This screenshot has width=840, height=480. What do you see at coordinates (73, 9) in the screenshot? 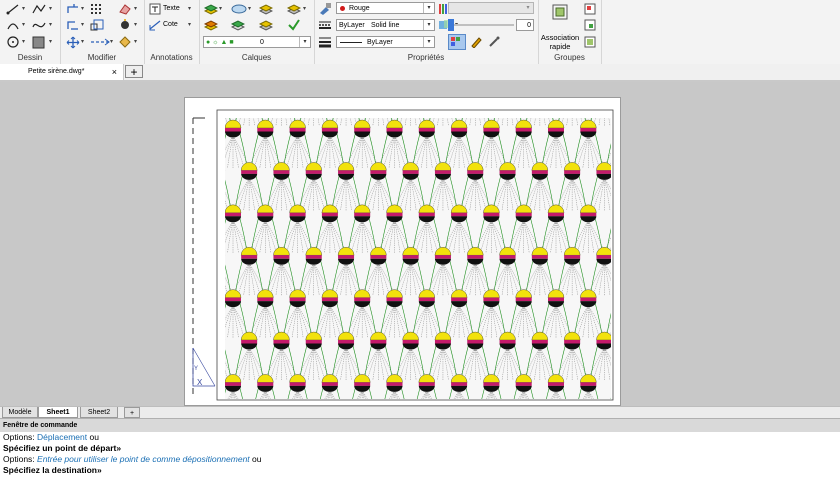
I see `move-icon` at bounding box center [73, 9].